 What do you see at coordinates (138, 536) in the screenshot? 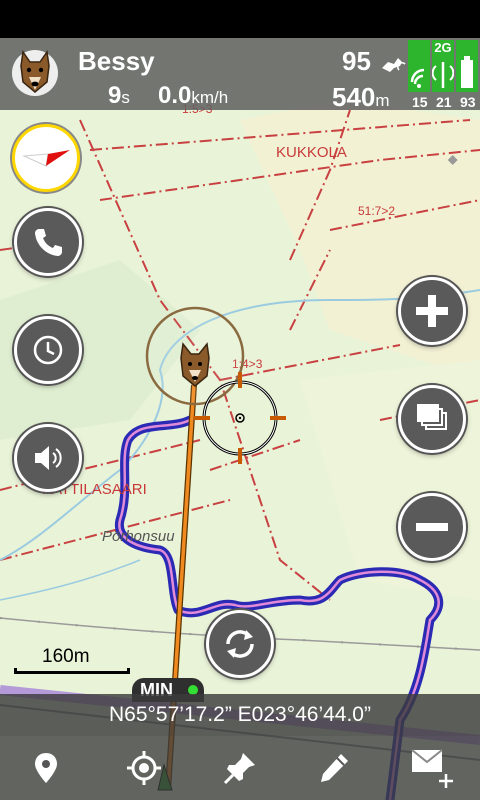
I see `map-label-porhonsuu: Pörhonsuu` at bounding box center [138, 536].